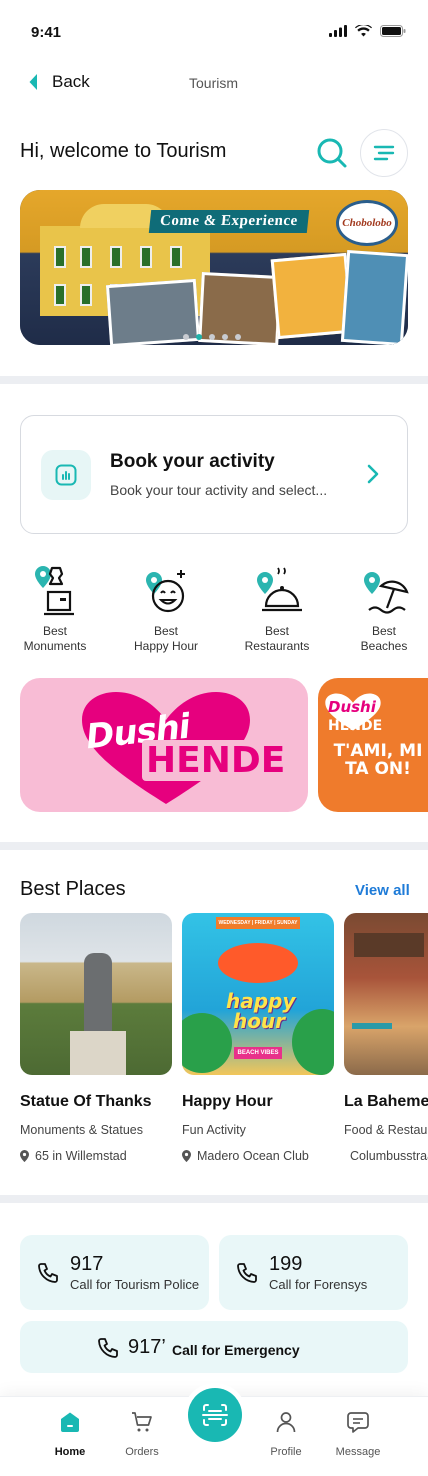 This screenshot has width=428, height=1476. What do you see at coordinates (71, 81) in the screenshot?
I see `back-label: Back` at bounding box center [71, 81].